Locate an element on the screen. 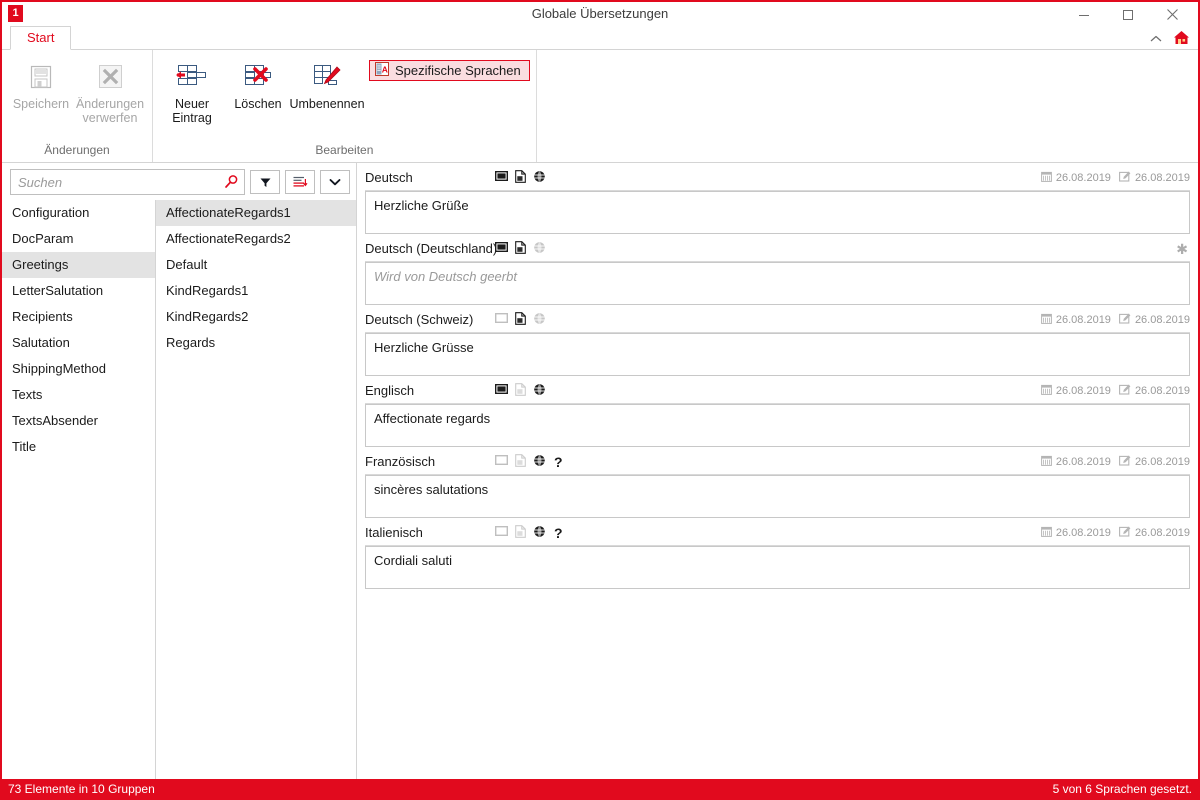  rename-row-icon is located at coordinates (327, 77).